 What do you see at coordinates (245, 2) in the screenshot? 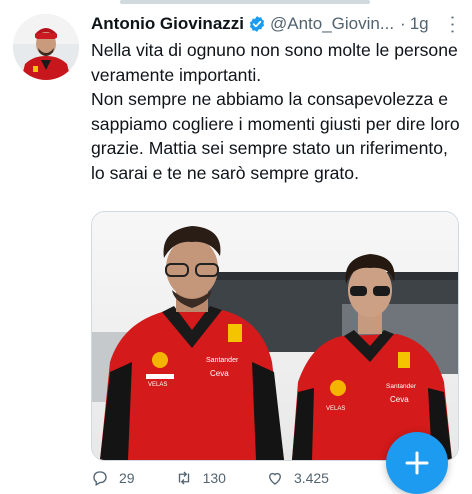
I see `previous-tweet-edge` at bounding box center [245, 2].